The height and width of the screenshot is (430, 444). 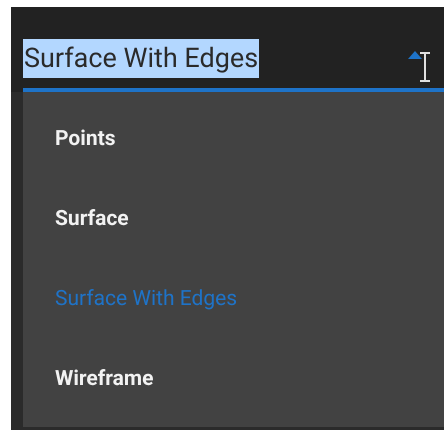 What do you see at coordinates (415, 54) in the screenshot?
I see `caret-icon` at bounding box center [415, 54].